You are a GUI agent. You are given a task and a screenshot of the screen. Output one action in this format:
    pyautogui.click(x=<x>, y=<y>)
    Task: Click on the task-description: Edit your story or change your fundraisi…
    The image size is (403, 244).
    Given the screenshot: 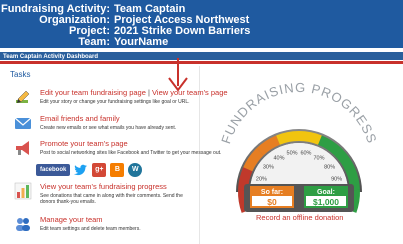 What is the action you would take?
    pyautogui.click(x=115, y=102)
    